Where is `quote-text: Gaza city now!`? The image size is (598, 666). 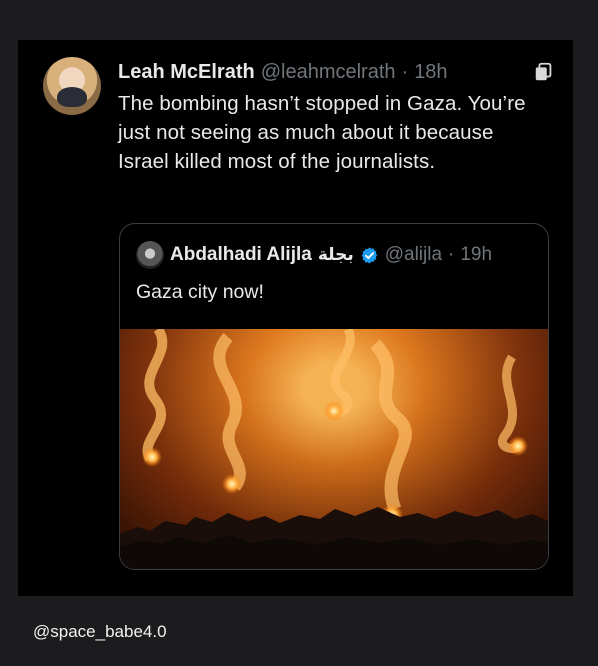 quote-text: Gaza city now! is located at coordinates (200, 292).